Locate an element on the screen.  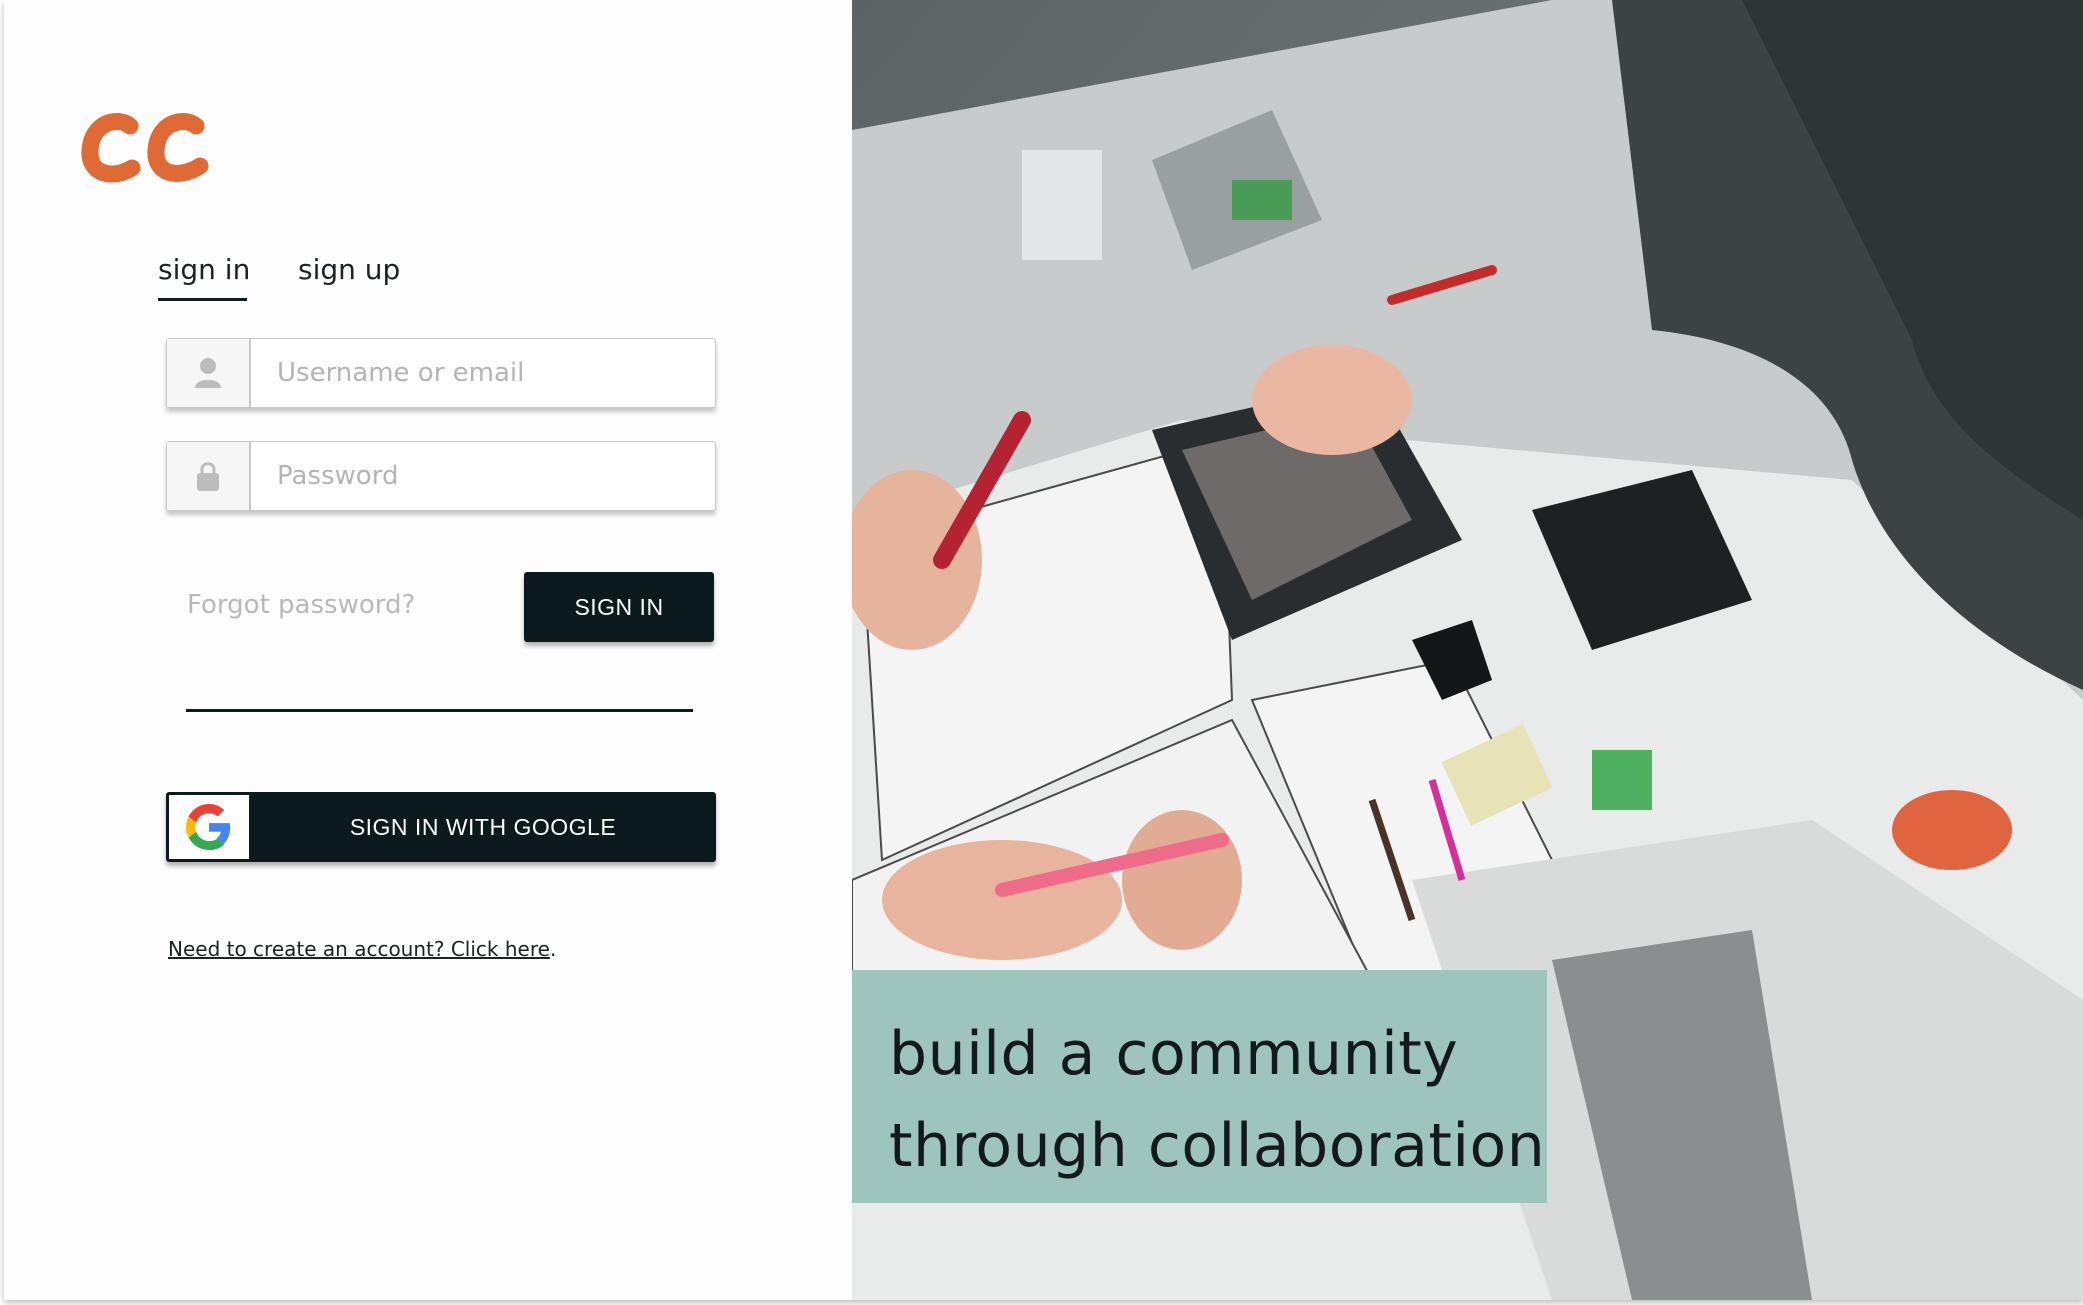
tagline-line-2: through collaboration is located at coordinates (1217, 1146).